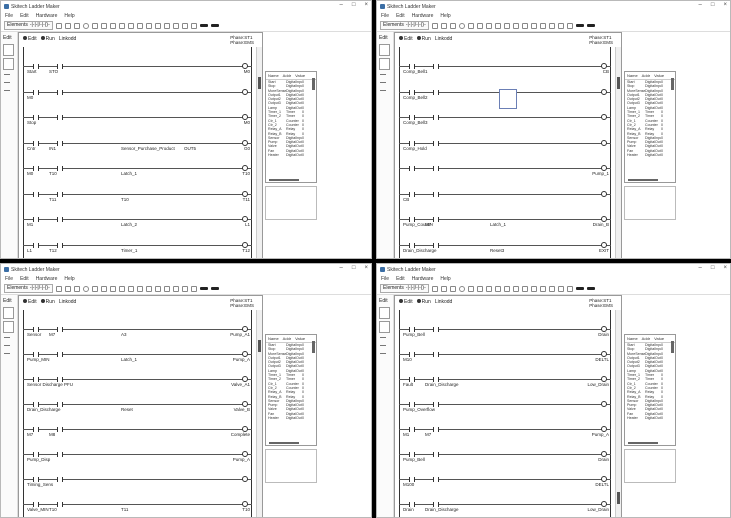 The height and width of the screenshot is (518, 731). What do you see at coordinates (203, 25) in the screenshot?
I see `pause-icon` at bounding box center [203, 25].